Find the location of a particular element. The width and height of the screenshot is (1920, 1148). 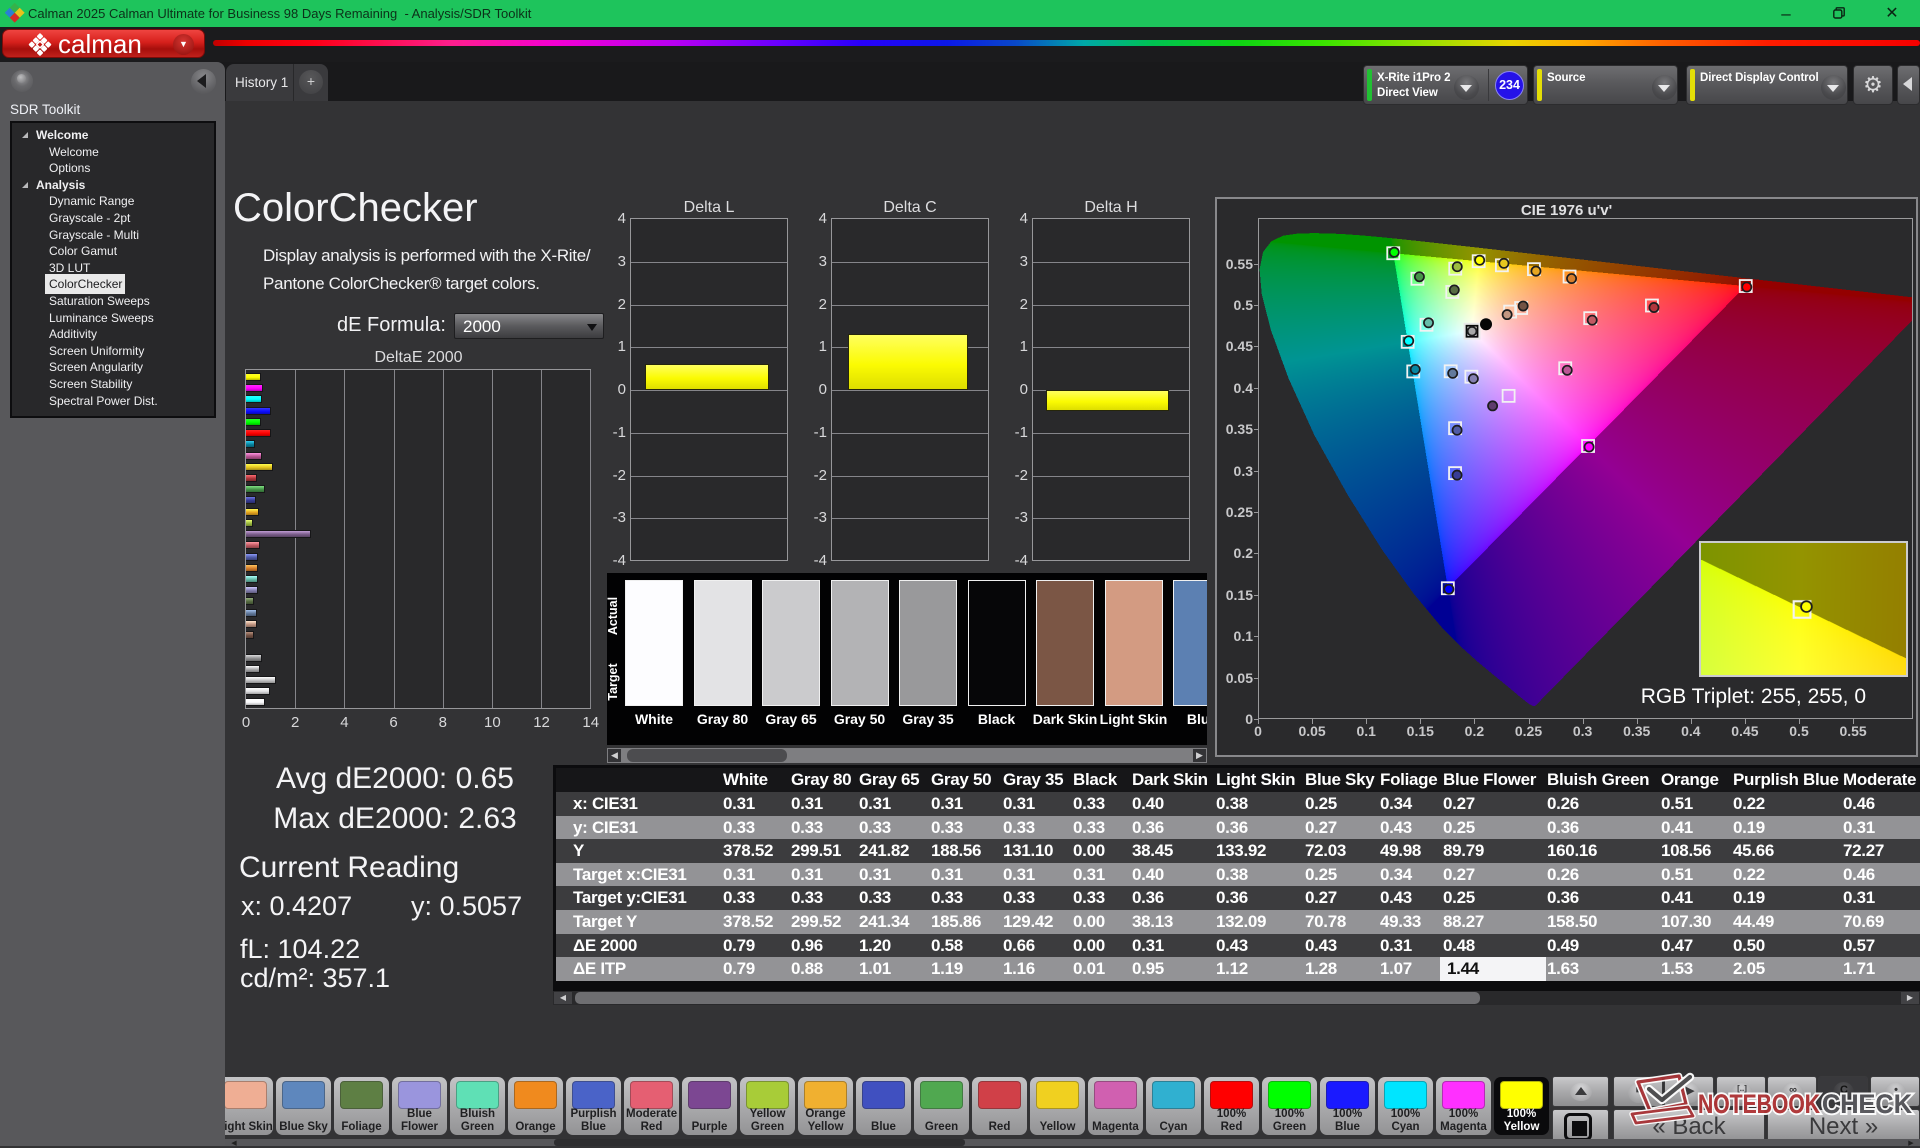

svg-text: CHECK is located at coordinates (1867, 1104).